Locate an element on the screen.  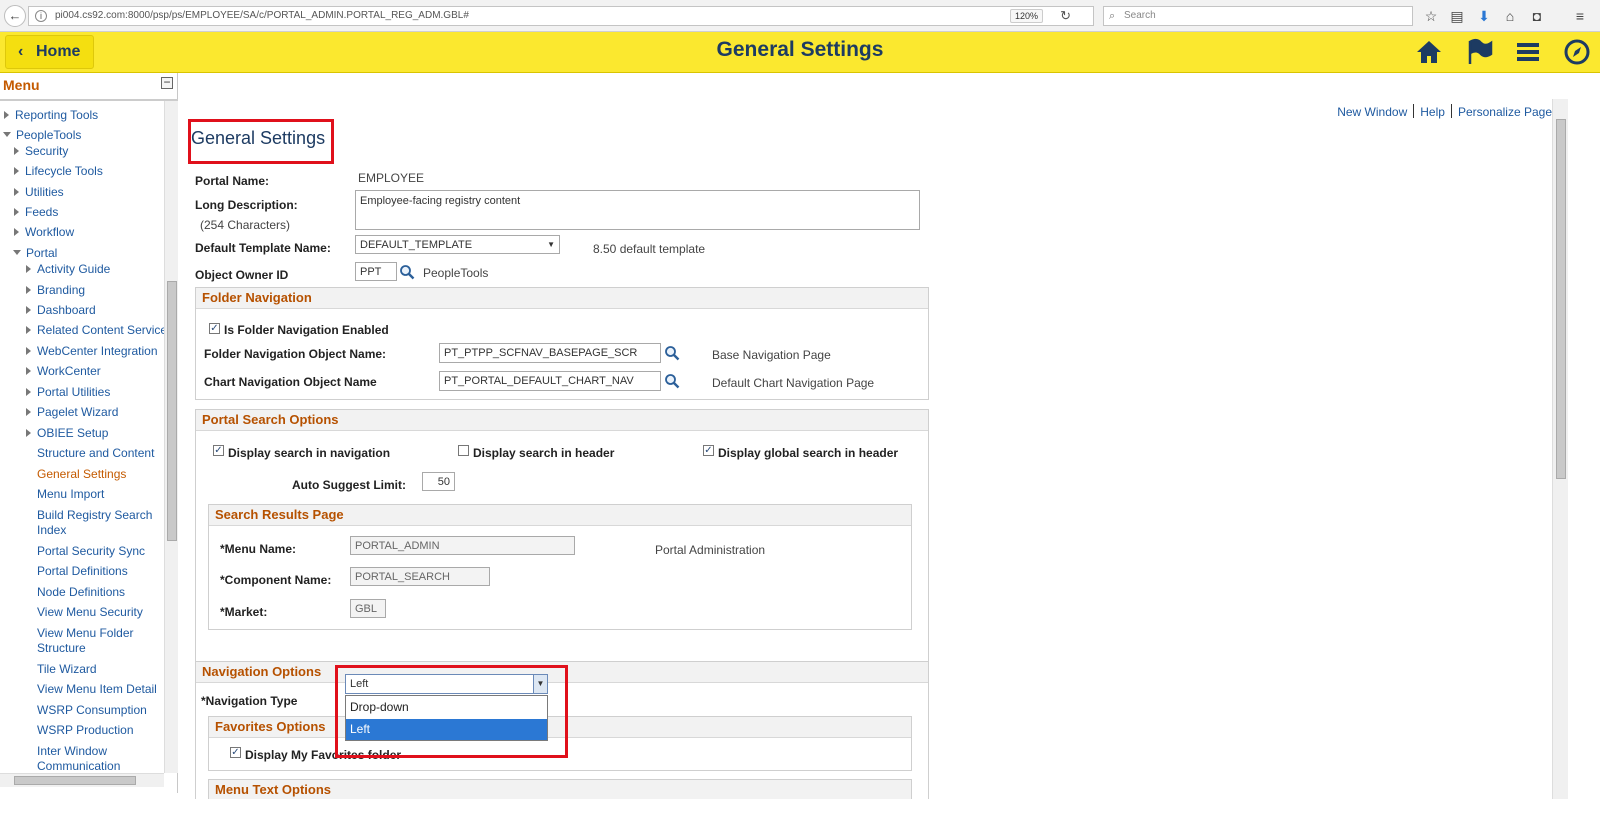
menu-horizontal-scrollbar is located at coordinates (82, 780).